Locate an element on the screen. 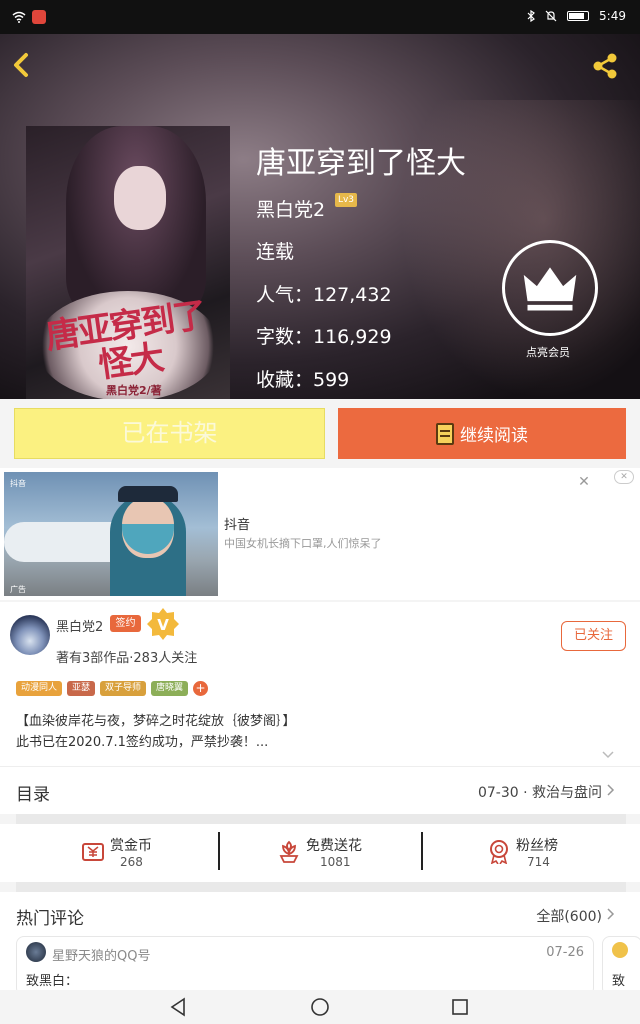 The height and width of the screenshot is (1024, 640). share-icon is located at coordinates (605, 66).